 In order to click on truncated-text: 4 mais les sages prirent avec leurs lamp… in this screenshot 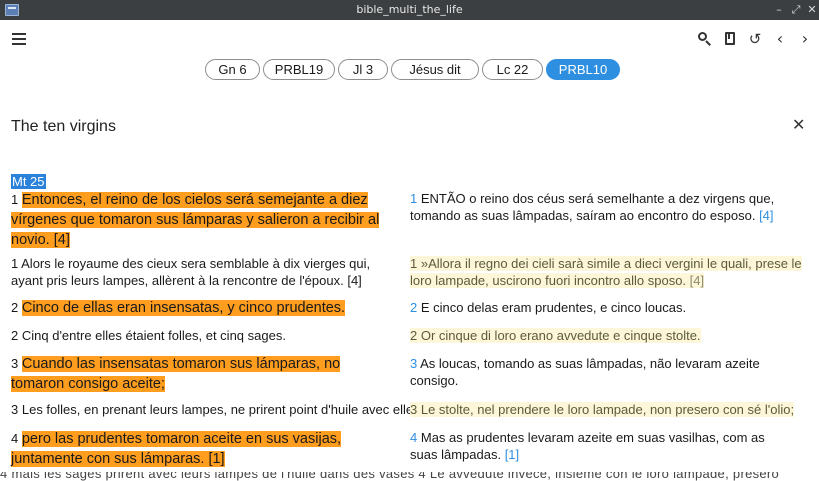, I will do `click(390, 476)`.